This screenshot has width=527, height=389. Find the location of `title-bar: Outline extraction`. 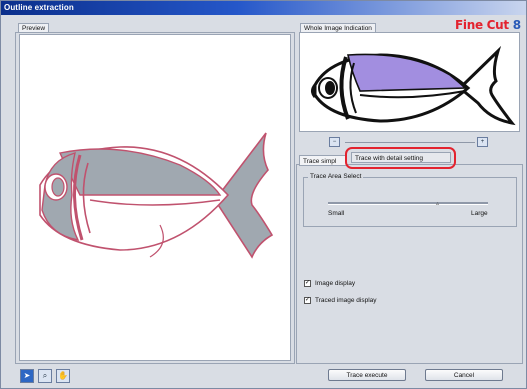

title-bar: Outline extraction is located at coordinates (263, 8).